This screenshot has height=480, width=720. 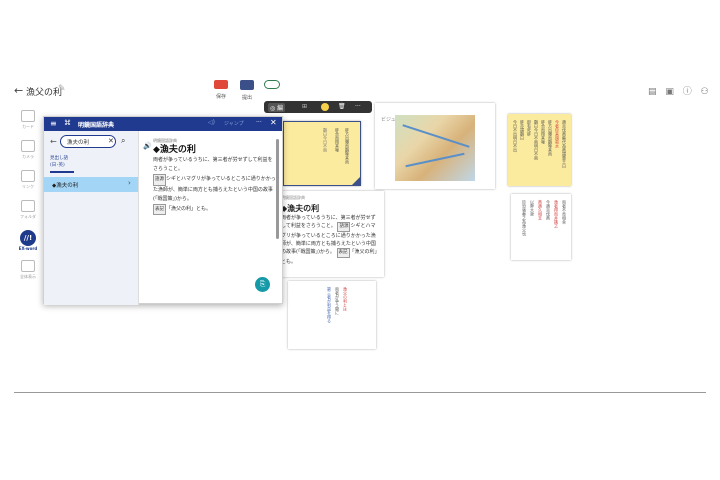 I want to click on vertical-text-line: 今者臣来過易水, so click(x=557, y=134).